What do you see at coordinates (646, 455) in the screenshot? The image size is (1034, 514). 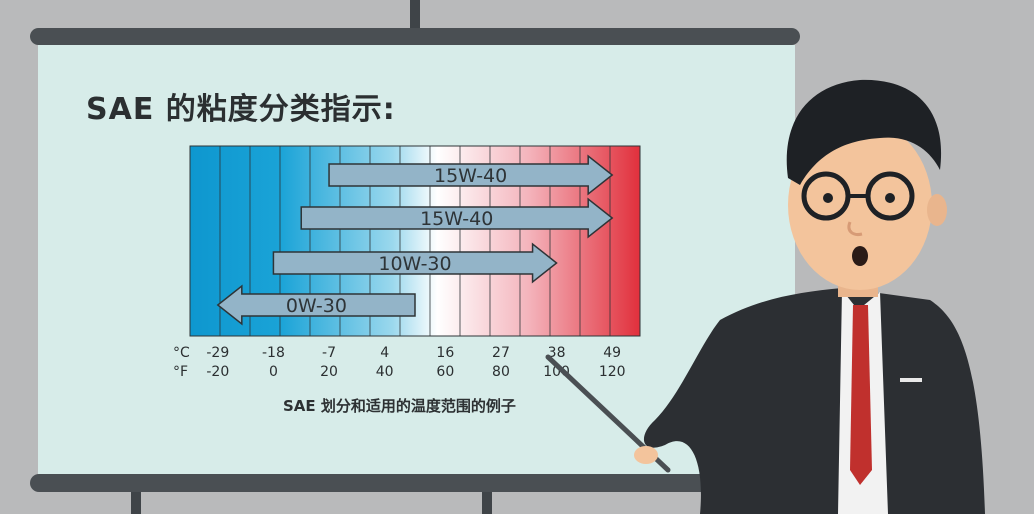 I see `presenter-hand` at bounding box center [646, 455].